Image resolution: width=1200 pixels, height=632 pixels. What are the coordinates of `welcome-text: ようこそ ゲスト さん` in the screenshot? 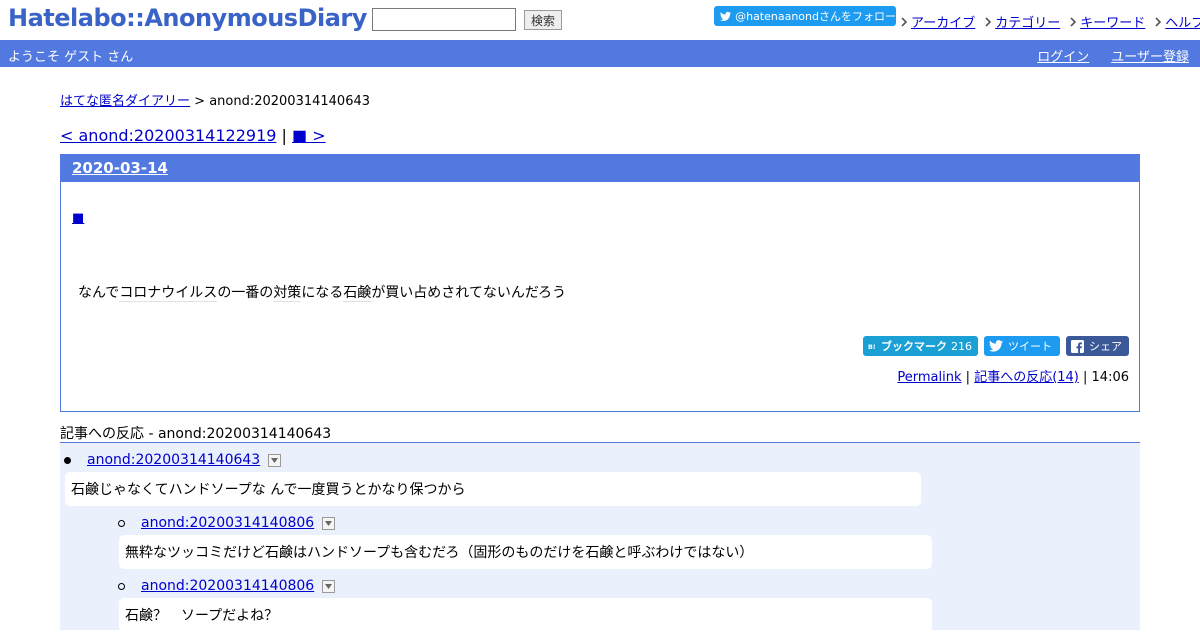 It's located at (71, 57).